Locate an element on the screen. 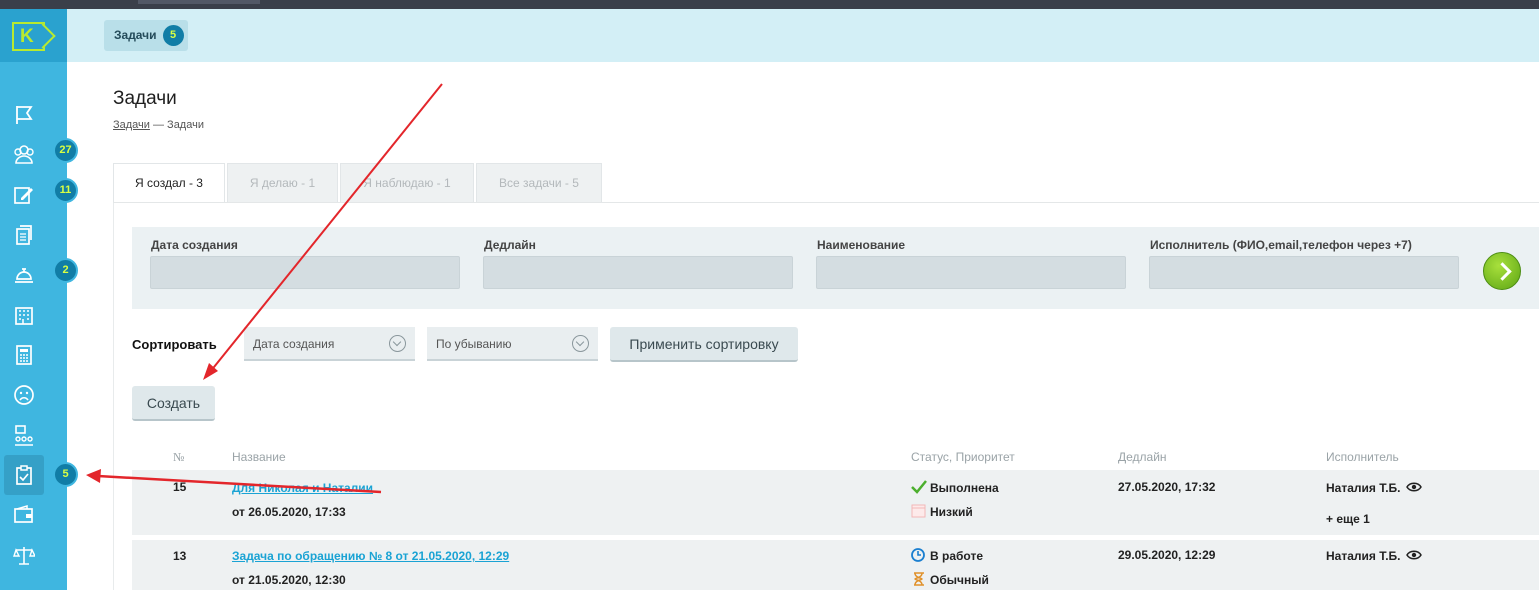 The image size is (1539, 590). task-status-text: В работе is located at coordinates (956, 556).